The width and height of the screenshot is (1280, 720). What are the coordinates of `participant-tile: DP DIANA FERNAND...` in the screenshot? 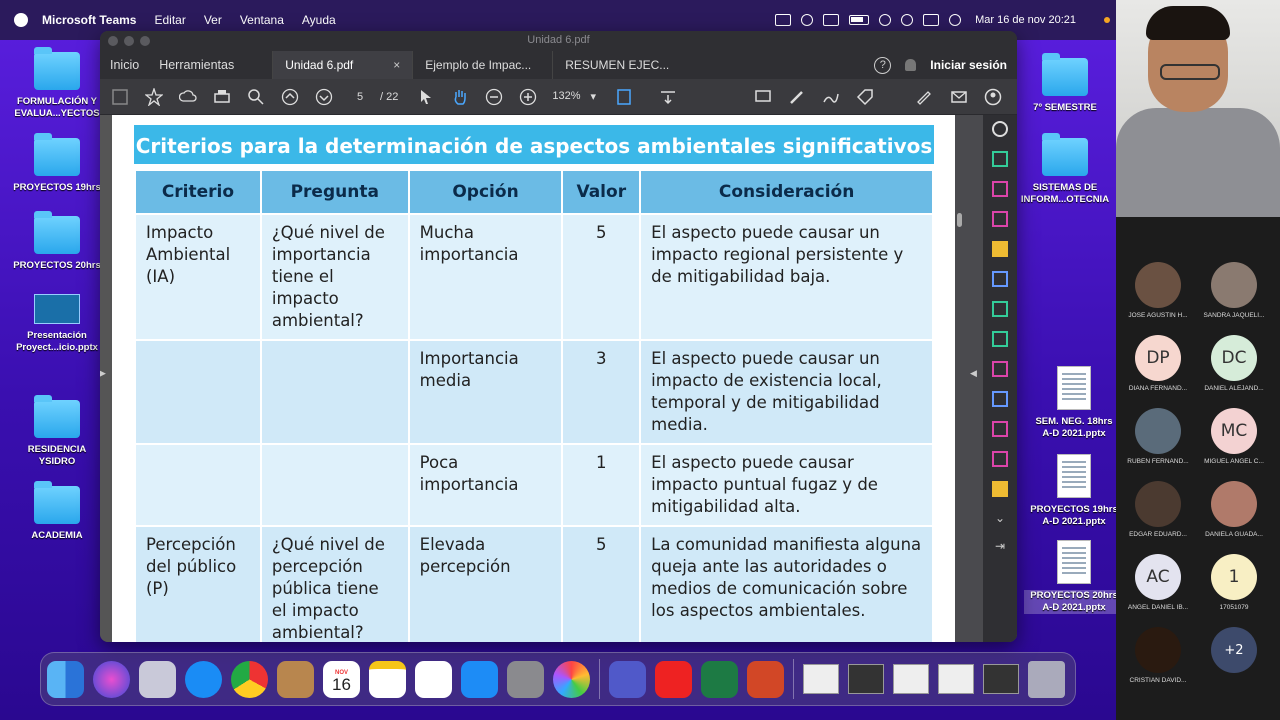 It's located at (1158, 363).